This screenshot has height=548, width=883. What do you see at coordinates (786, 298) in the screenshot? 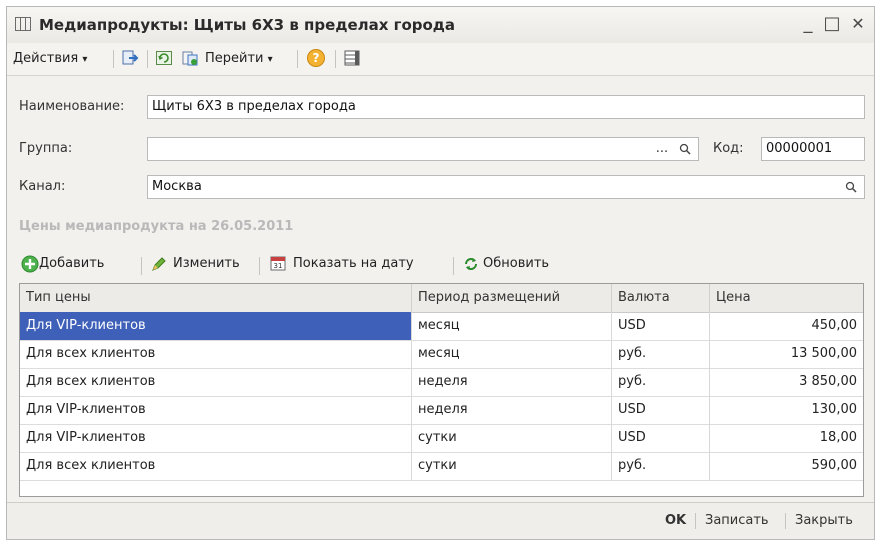
I see `column-header-price: Цена` at bounding box center [786, 298].